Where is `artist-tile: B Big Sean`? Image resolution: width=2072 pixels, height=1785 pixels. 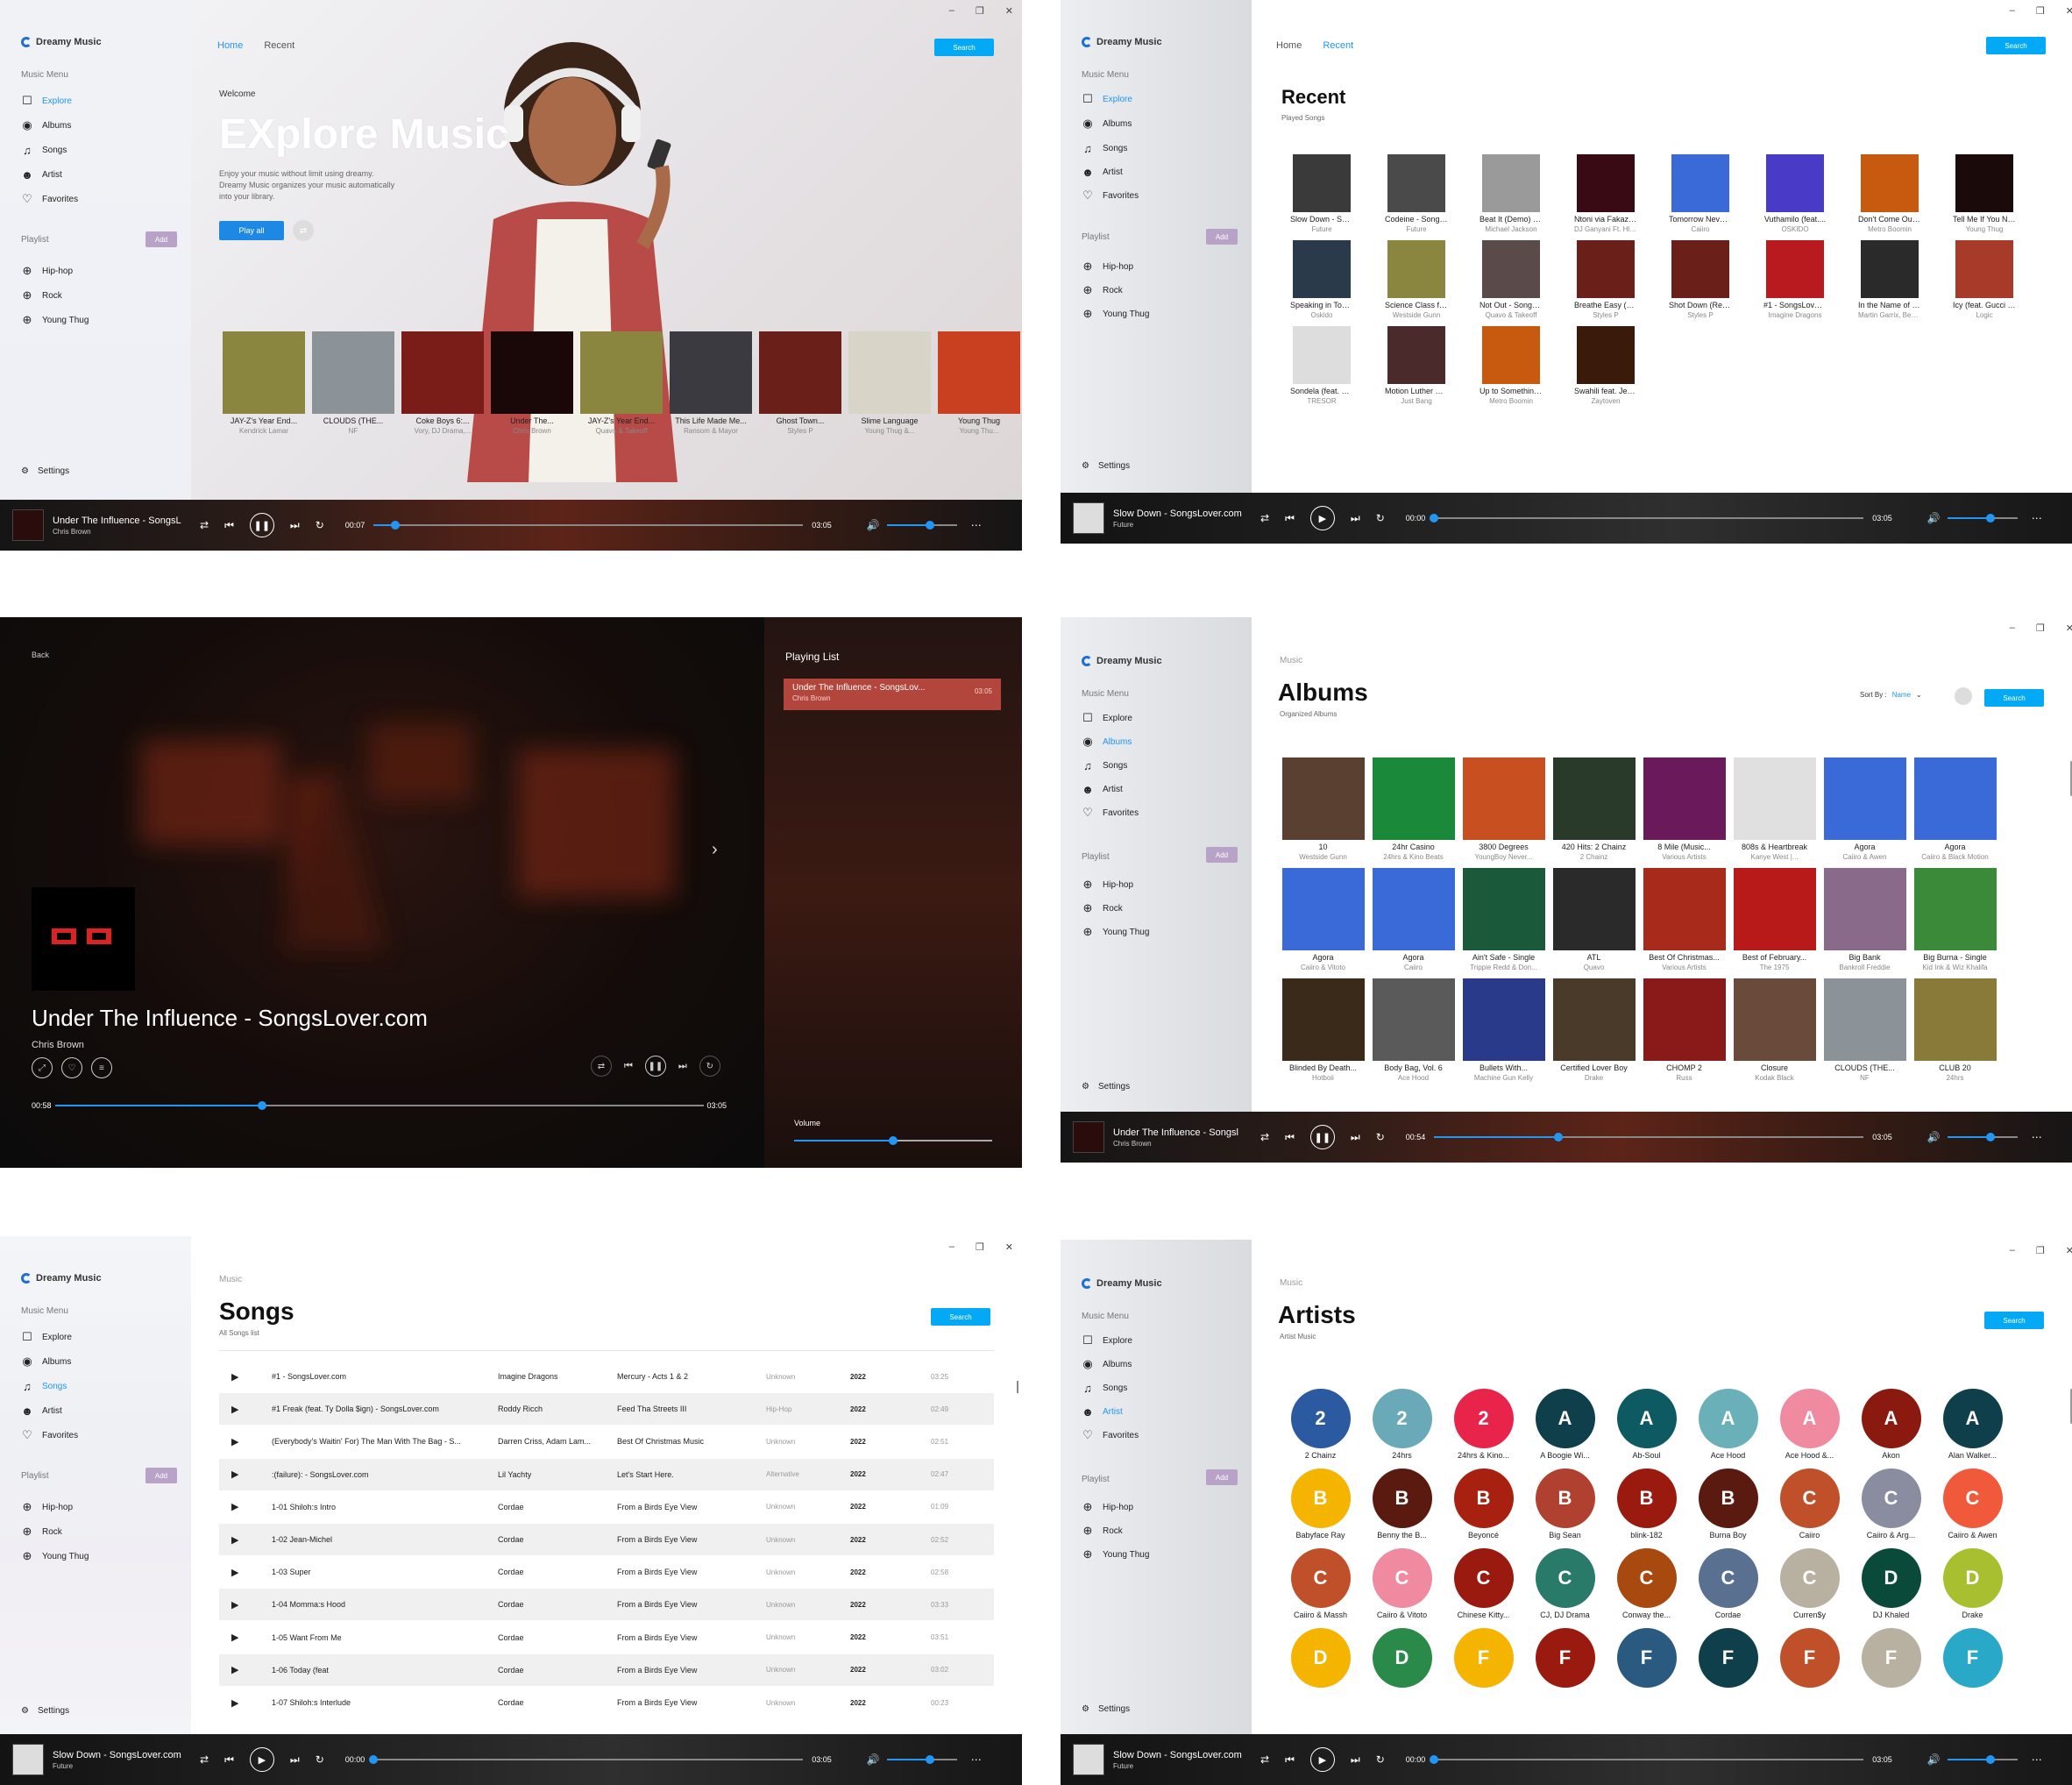
artist-tile: B Big Sean is located at coordinates (1565, 1504).